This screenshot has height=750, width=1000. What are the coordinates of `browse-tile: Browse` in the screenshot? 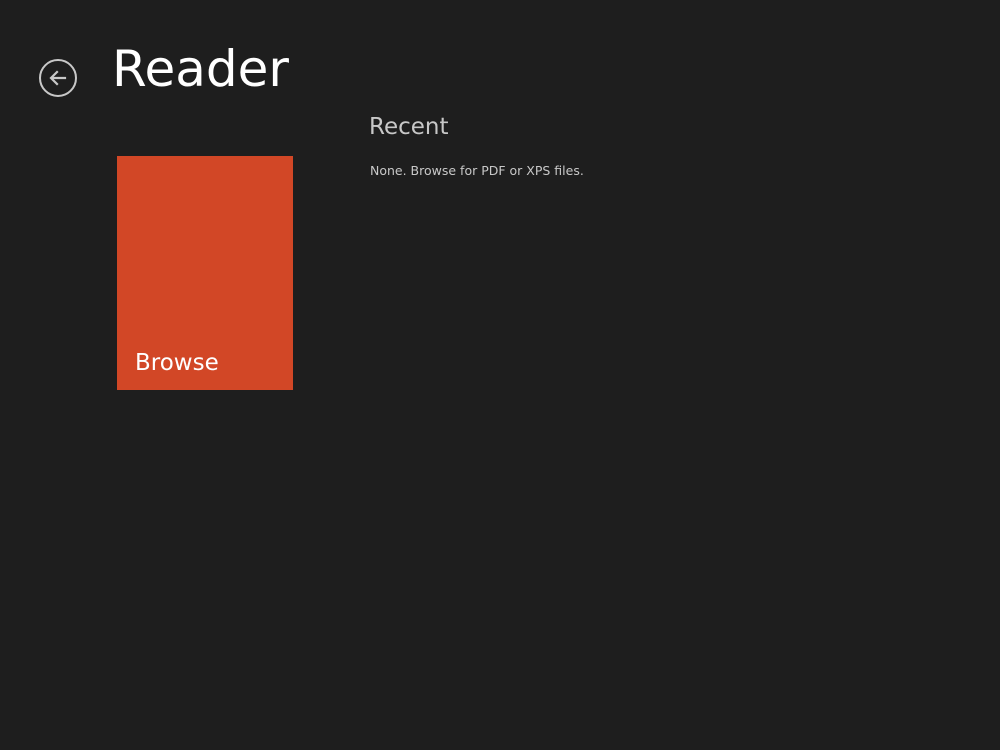 It's located at (205, 273).